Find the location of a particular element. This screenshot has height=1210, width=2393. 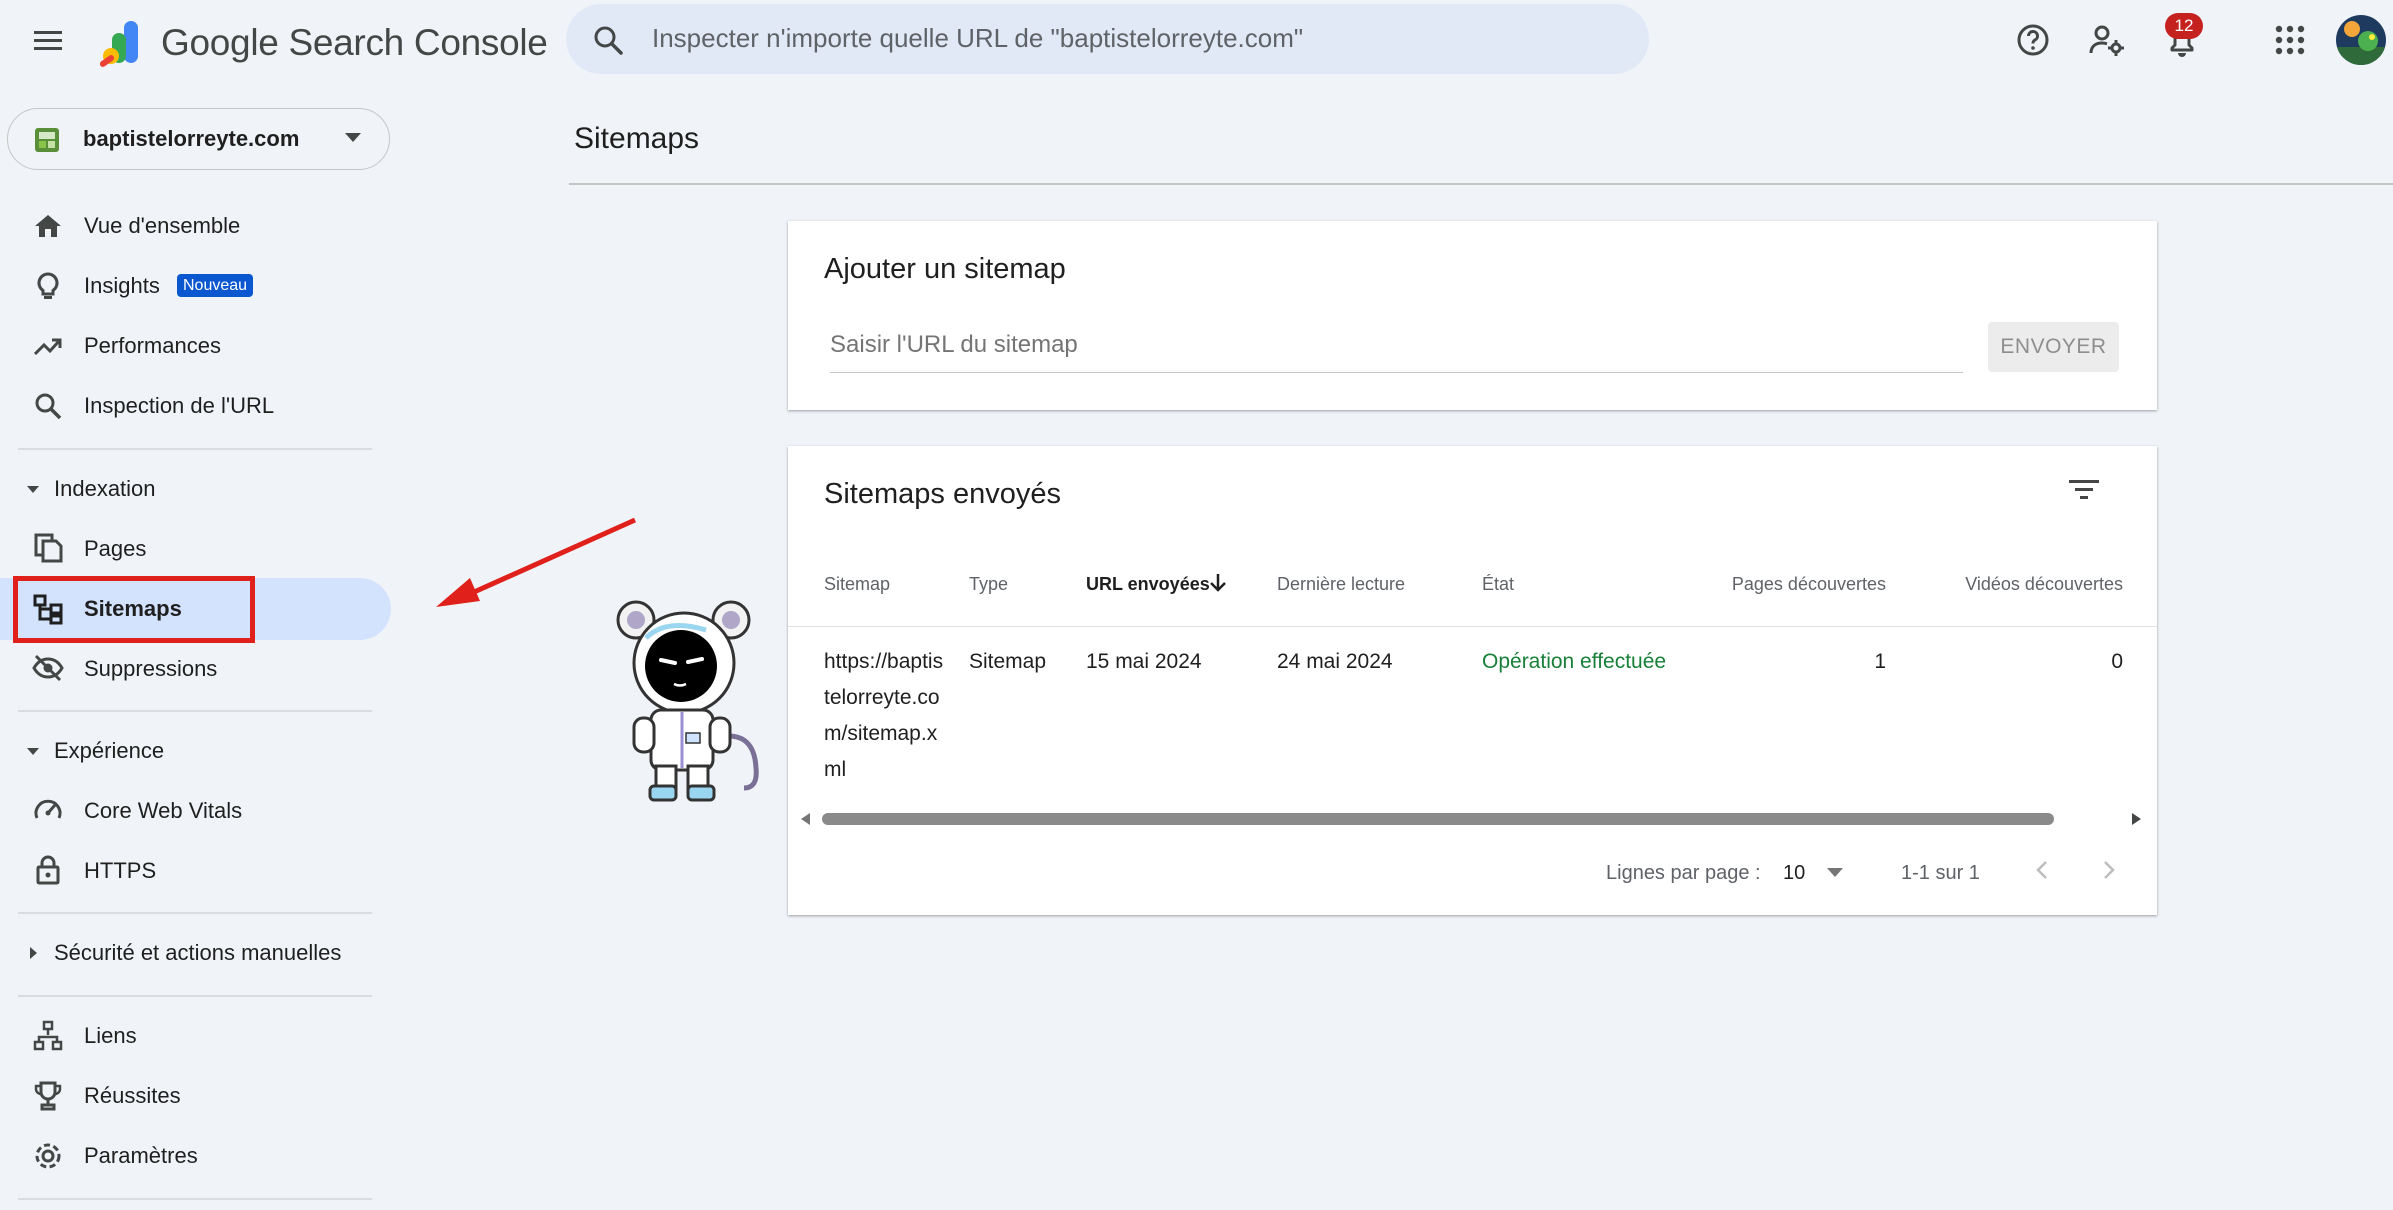

account-avatar is located at coordinates (2361, 40).